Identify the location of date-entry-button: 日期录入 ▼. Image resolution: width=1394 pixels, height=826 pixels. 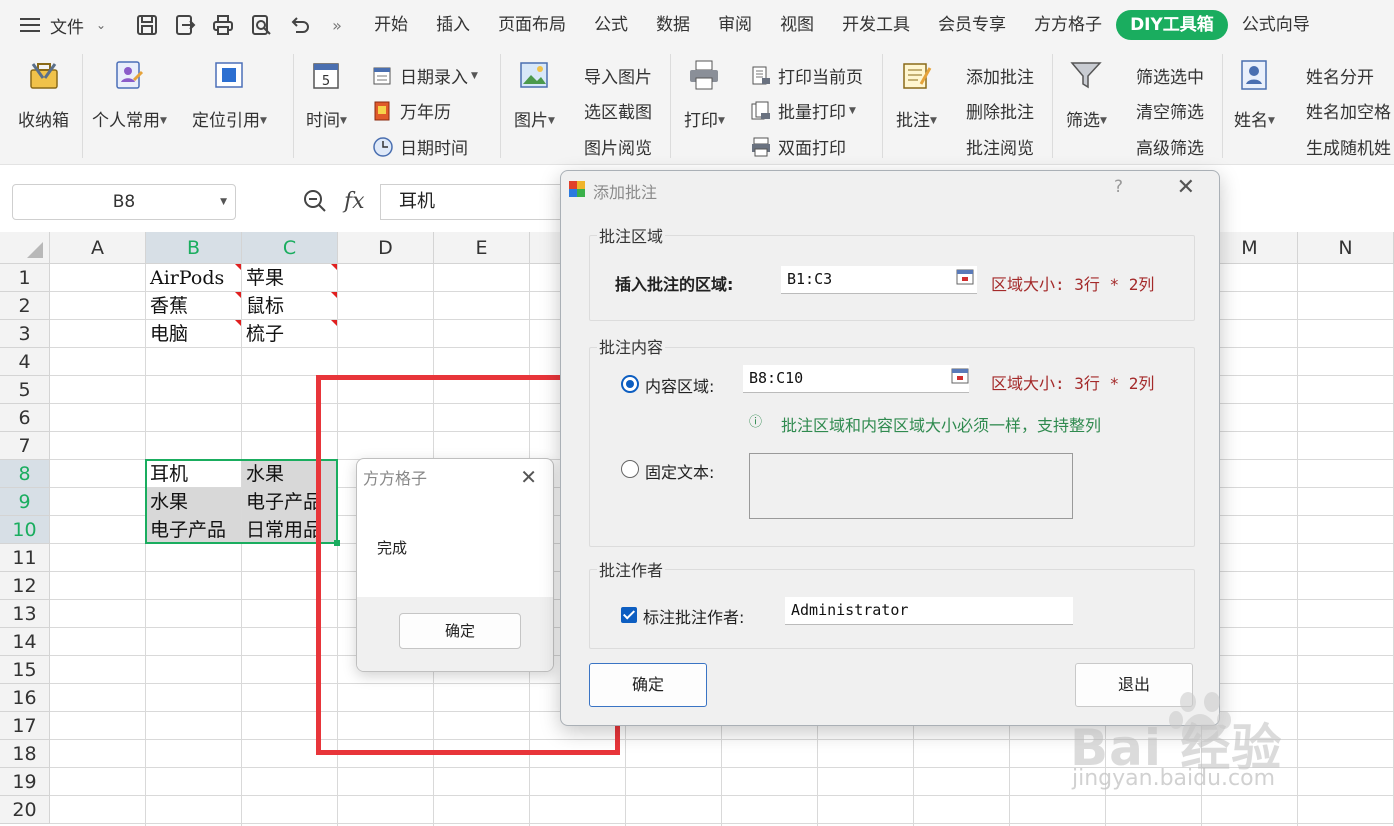
(425, 75).